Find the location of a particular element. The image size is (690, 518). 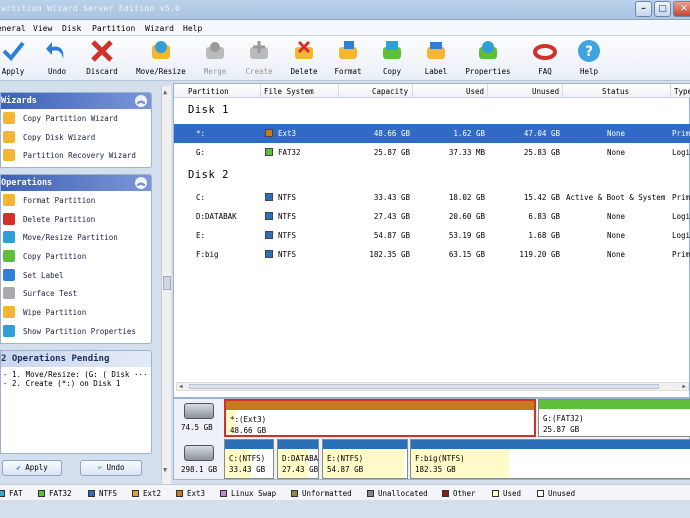

operation-copy-partition: Copy Partition is located at coordinates (76, 256).